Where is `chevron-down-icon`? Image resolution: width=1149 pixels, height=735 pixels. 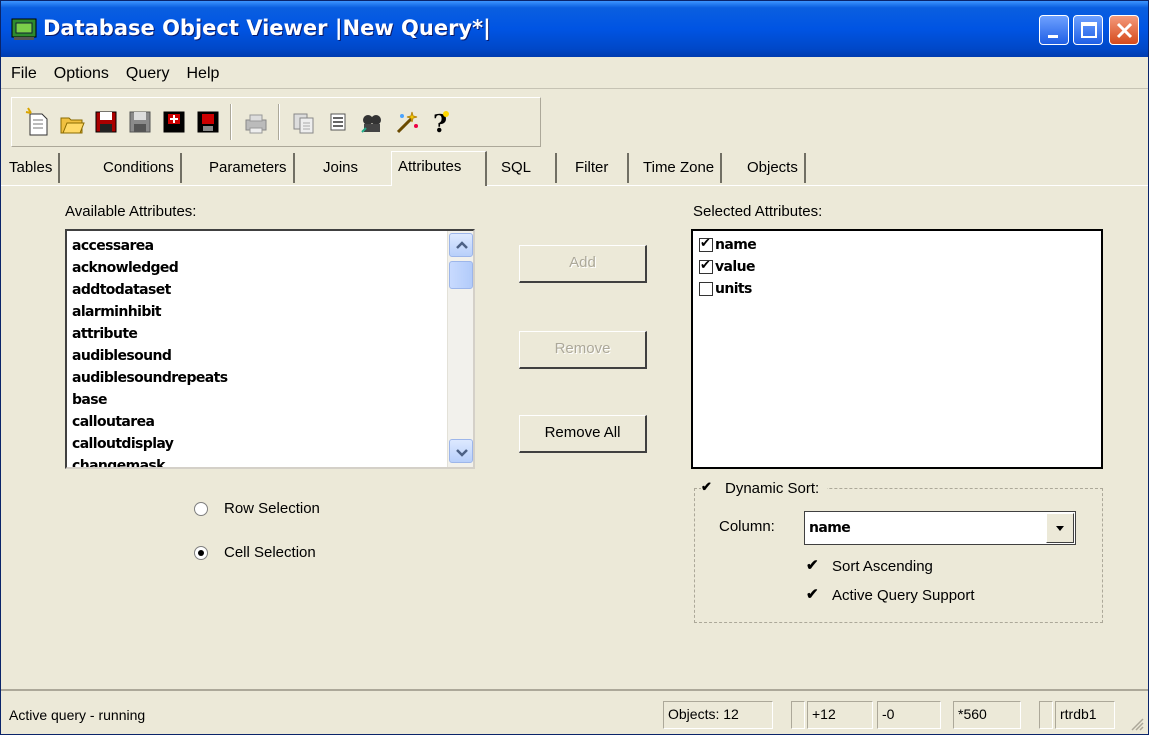
chevron-down-icon is located at coordinates (462, 453).